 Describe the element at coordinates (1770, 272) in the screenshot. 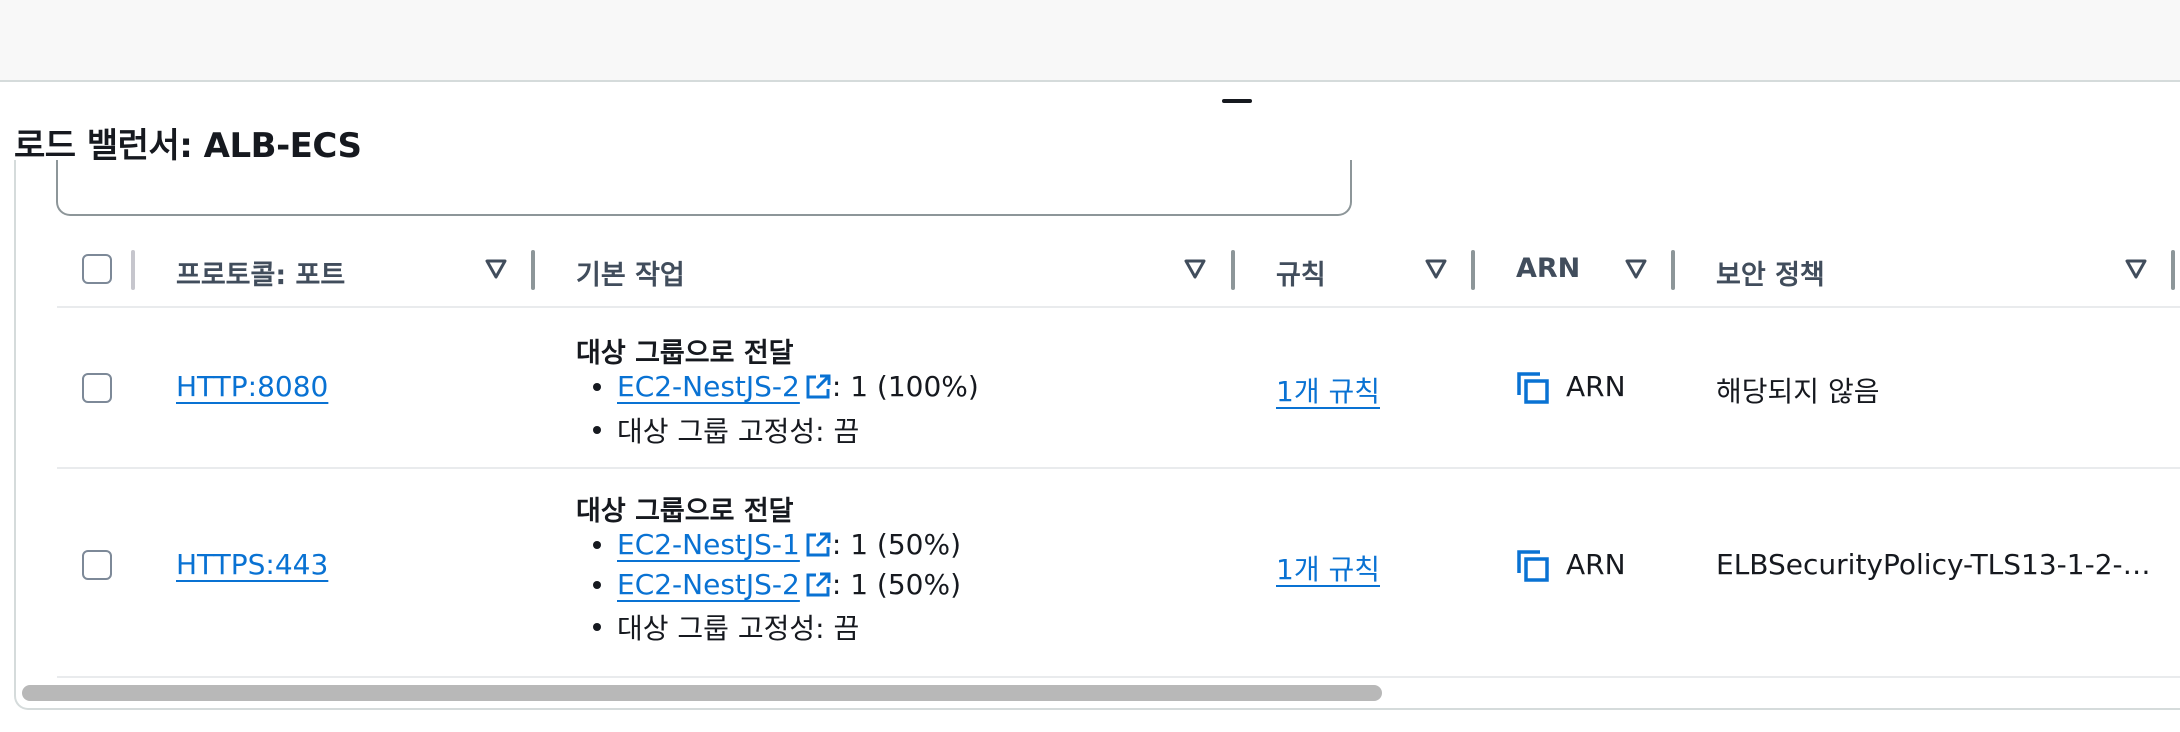

I see `header-security-policy: 보안 정책` at that location.